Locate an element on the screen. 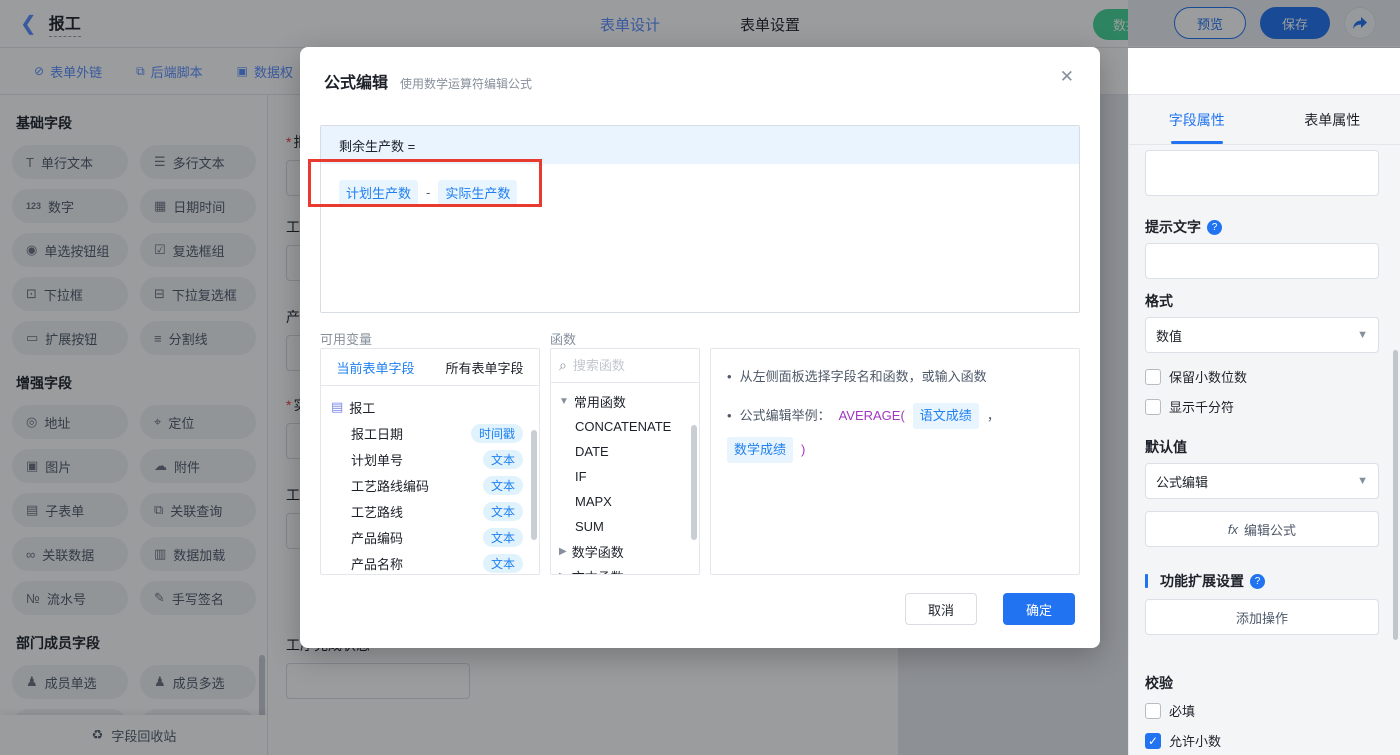 The image size is (1400, 755). properties-tabs: 字段属性 表单属性 is located at coordinates (1264, 120).